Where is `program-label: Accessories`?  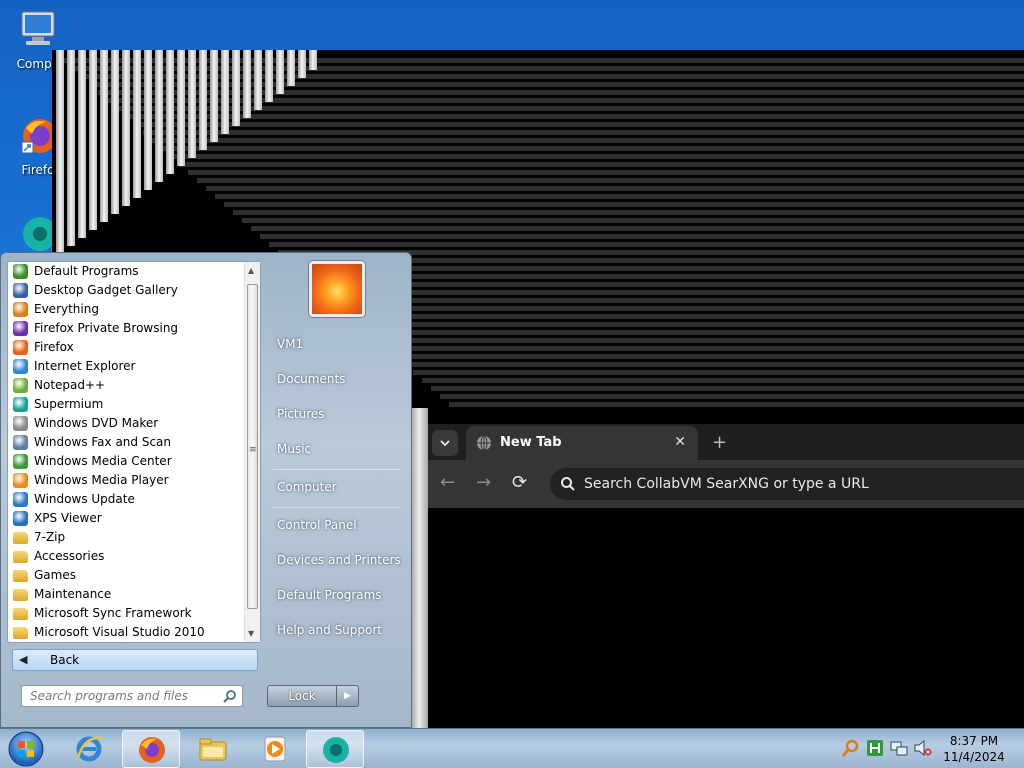 program-label: Accessories is located at coordinates (69, 556).